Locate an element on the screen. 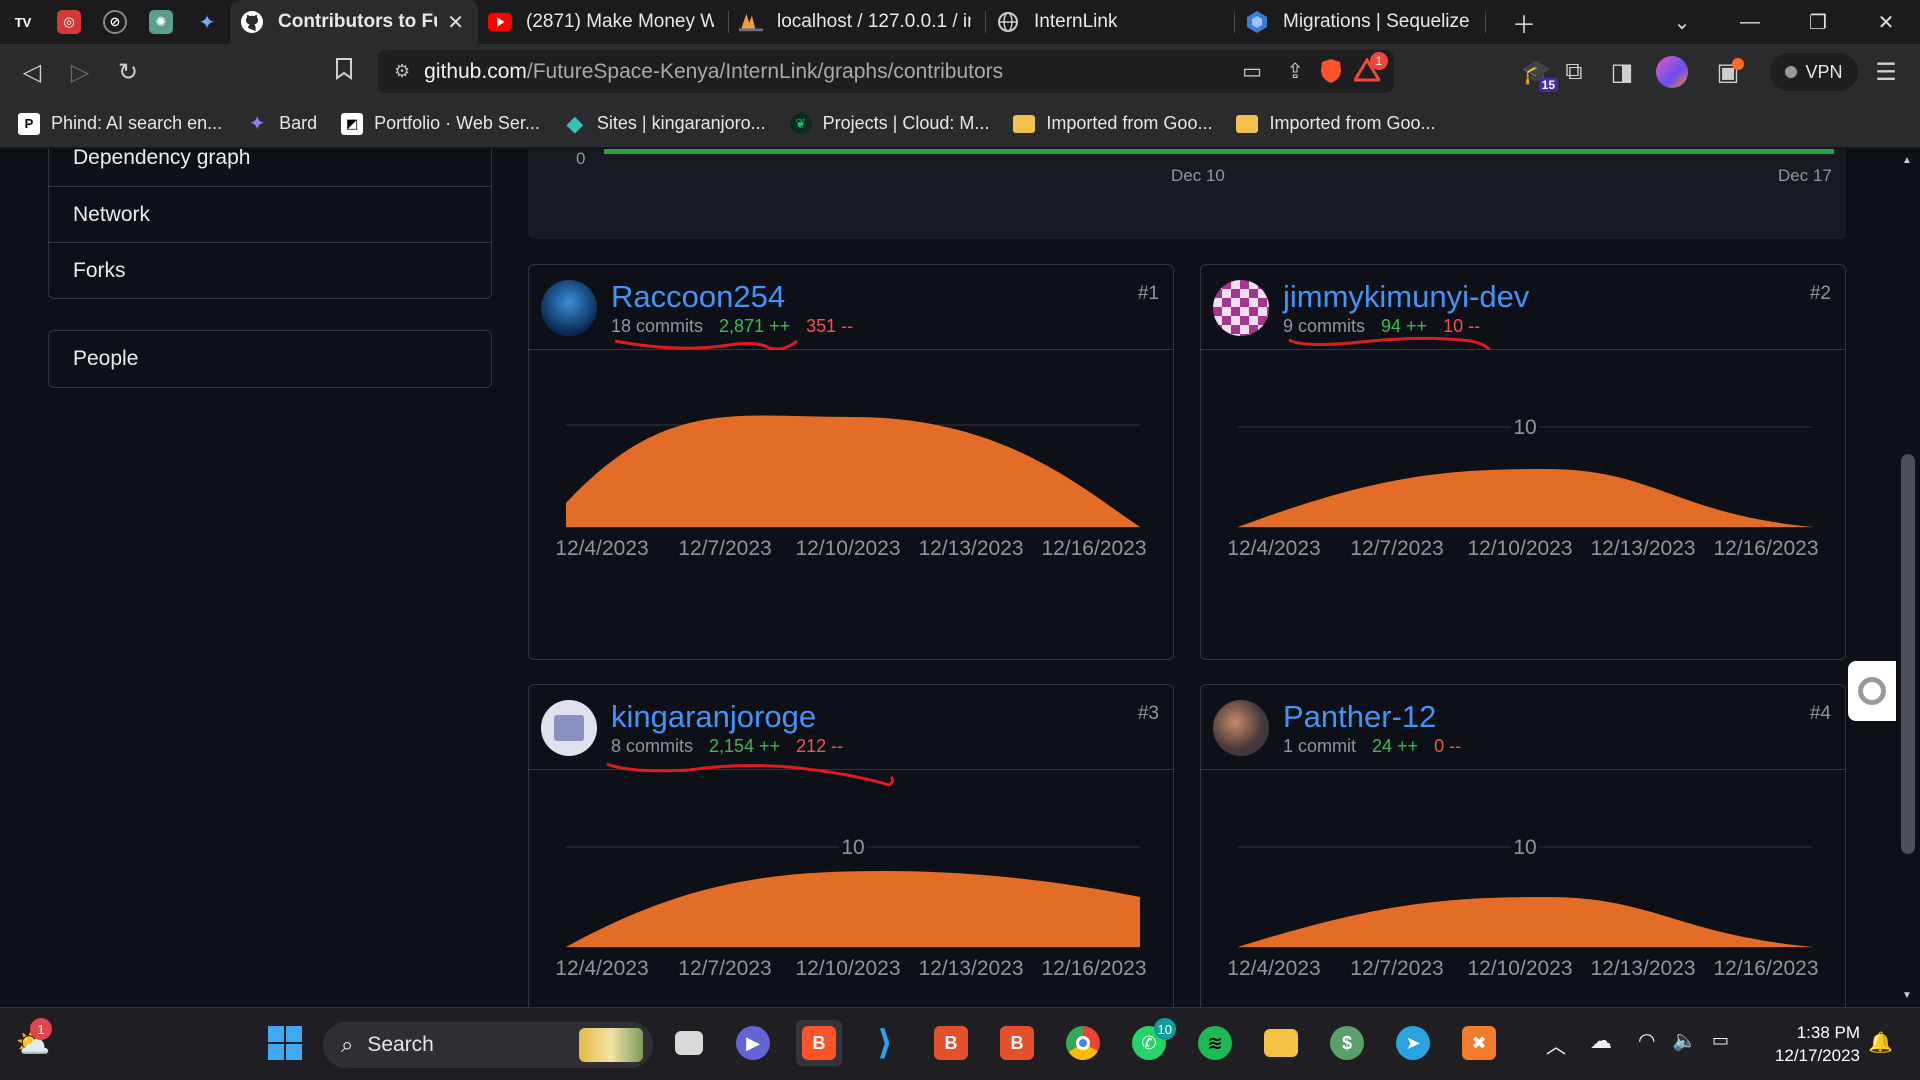 This screenshot has width=1920, height=1080. pinned-tab-gemini: ✦ is located at coordinates (207, 22).